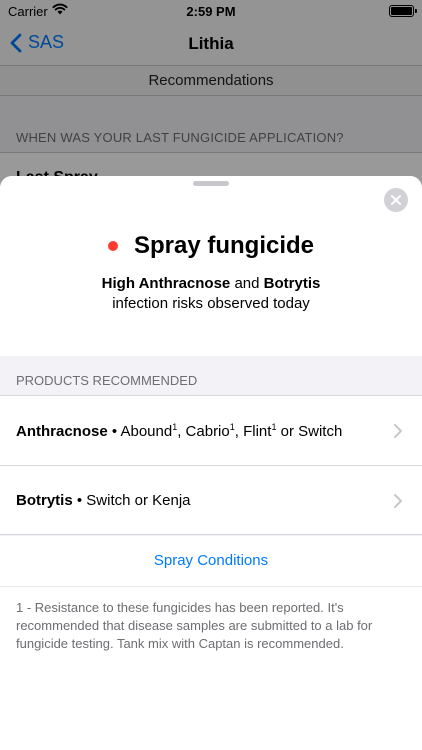  Describe the element at coordinates (211, 183) in the screenshot. I see `sheet-grabber` at that location.